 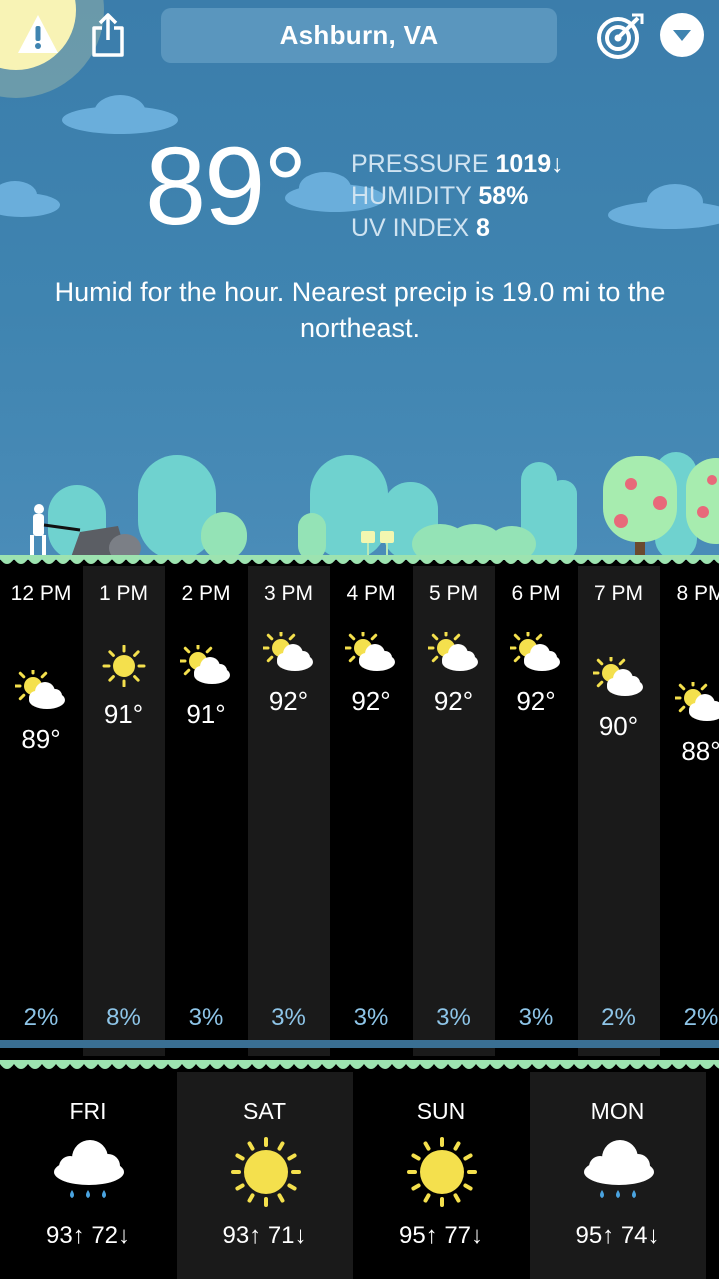 I want to click on daily-column: SUN 95↑ 77↓, so click(x=441, y=1175).